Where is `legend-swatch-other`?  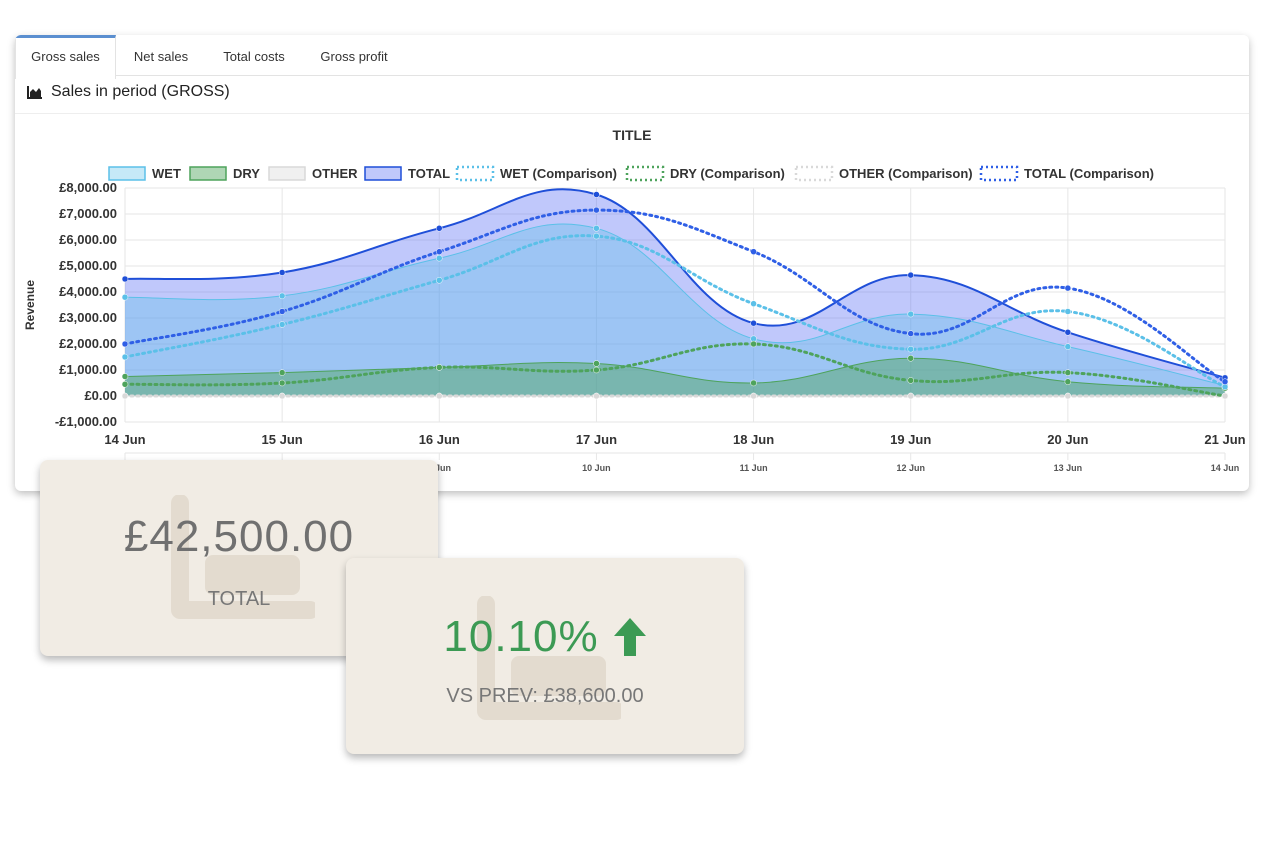
legend-swatch-other is located at coordinates (287, 173).